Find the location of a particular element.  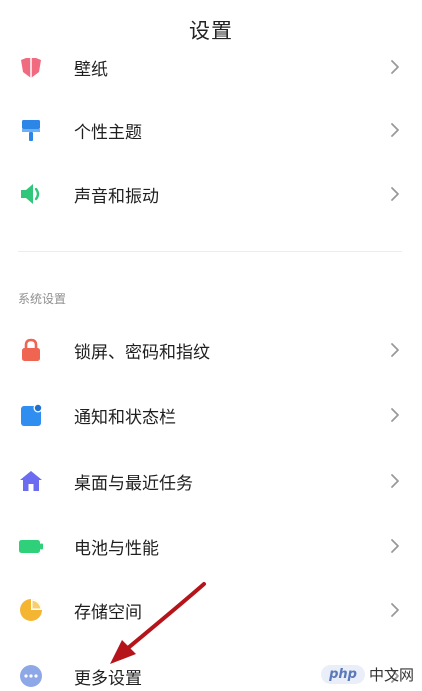

section-divider is located at coordinates (210, 251).